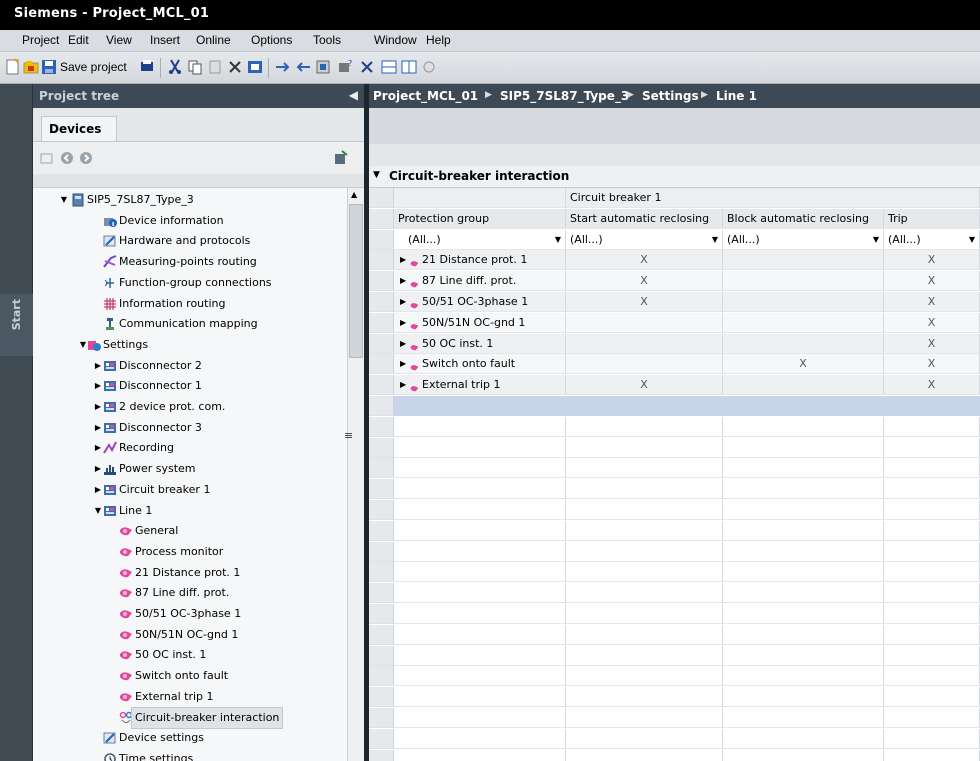  Describe the element at coordinates (213, 40) in the screenshot. I see `menu-online: Online` at that location.